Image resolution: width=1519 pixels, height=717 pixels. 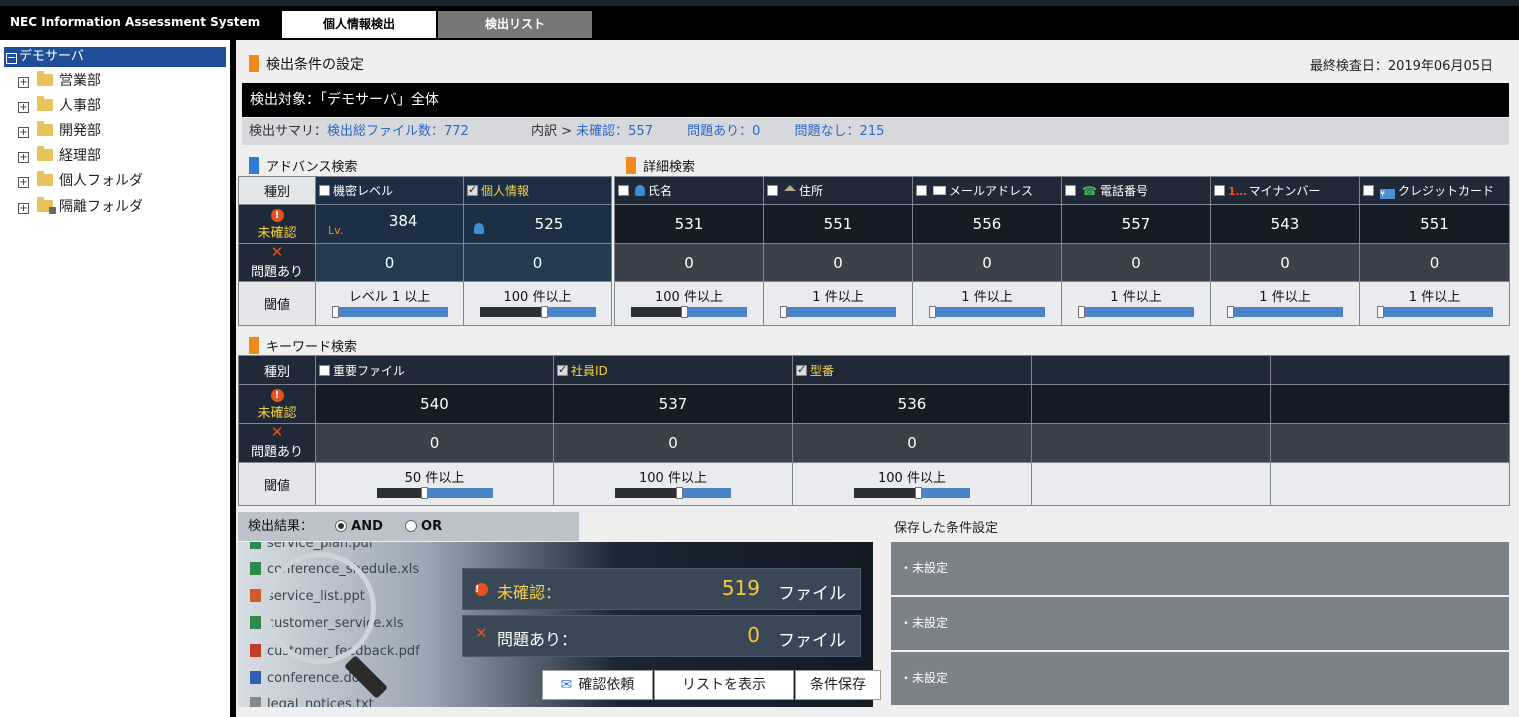 What do you see at coordinates (987, 224) in the screenshot?
I see `cell-unconfirmed: 556` at bounding box center [987, 224].